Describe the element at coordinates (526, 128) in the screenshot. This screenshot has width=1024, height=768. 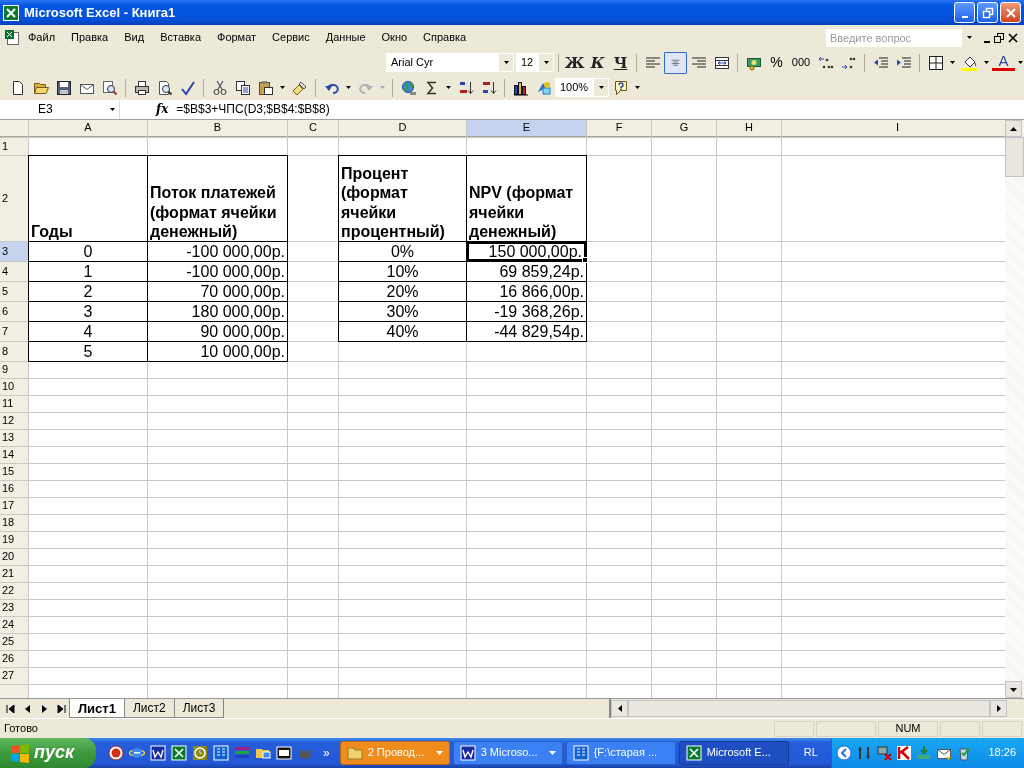
I see `column-header: E` at that location.